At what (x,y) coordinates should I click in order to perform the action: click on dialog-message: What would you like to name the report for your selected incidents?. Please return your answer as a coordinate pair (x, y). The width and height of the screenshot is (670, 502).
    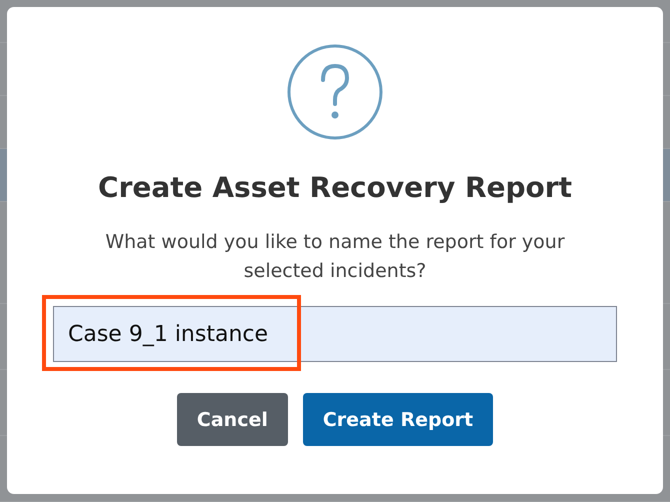
    Looking at the image, I should click on (335, 257).